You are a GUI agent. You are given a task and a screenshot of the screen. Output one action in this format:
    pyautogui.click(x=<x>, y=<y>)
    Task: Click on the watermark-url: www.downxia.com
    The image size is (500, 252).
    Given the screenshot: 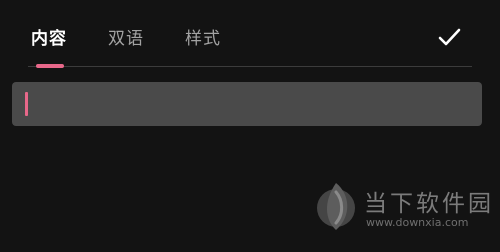 What is the action you would take?
    pyautogui.click(x=417, y=222)
    